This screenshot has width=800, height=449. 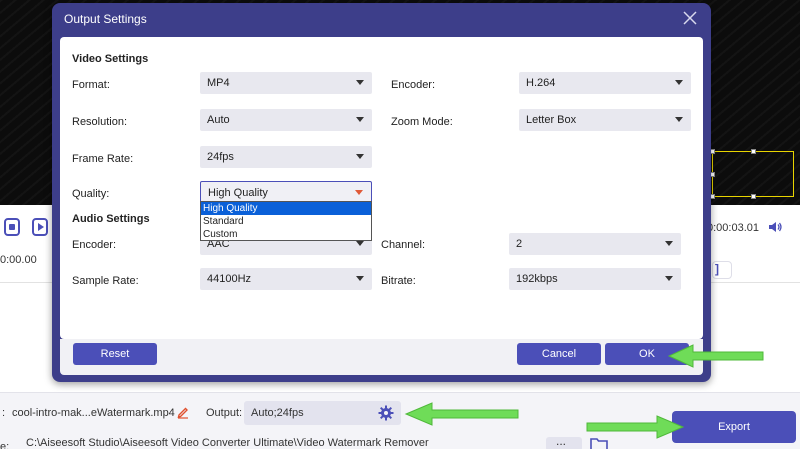 I want to click on quality-option-custom: Custom, so click(x=286, y=234).